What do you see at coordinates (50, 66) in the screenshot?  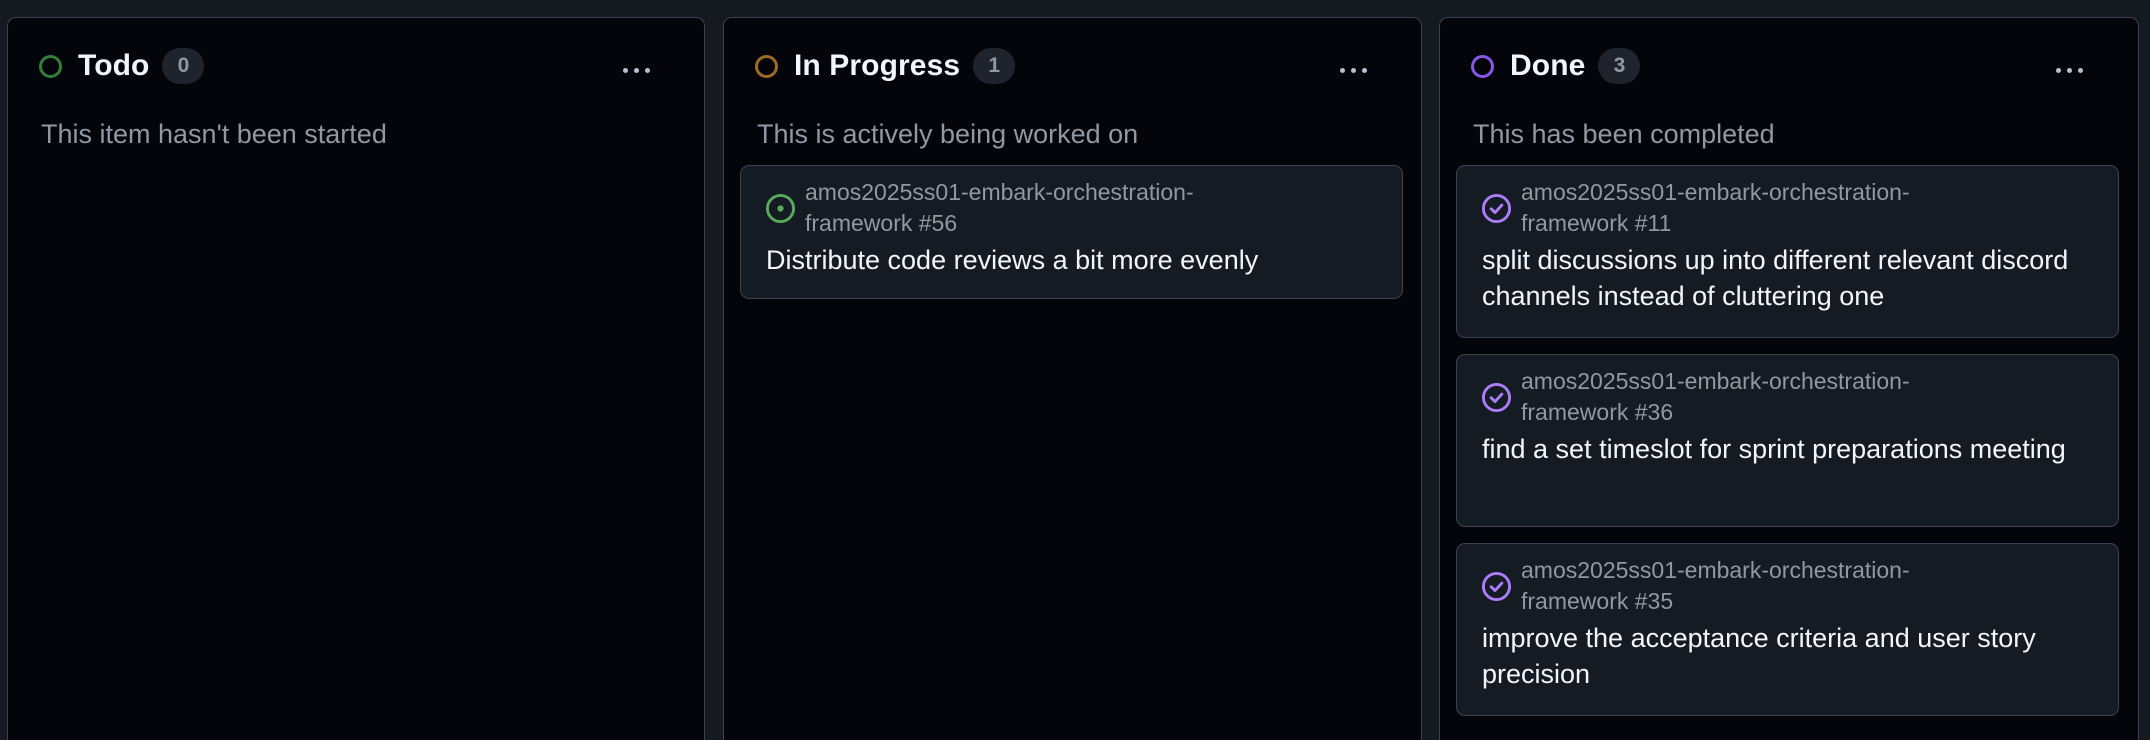 I see `todo-status-icon` at bounding box center [50, 66].